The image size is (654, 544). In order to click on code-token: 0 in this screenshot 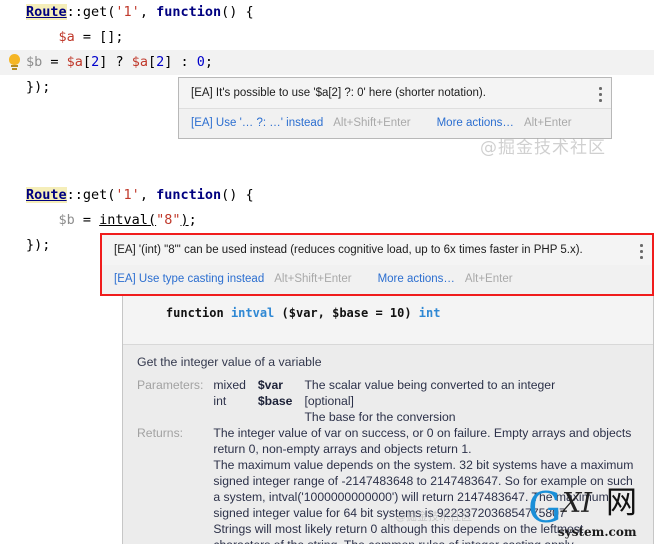, I will do `click(200, 62)`.